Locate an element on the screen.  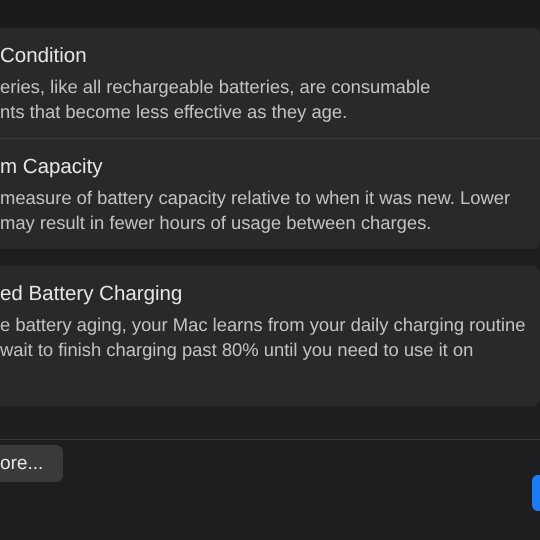
section-title: ed Battery Charging is located at coordinates (92, 294).